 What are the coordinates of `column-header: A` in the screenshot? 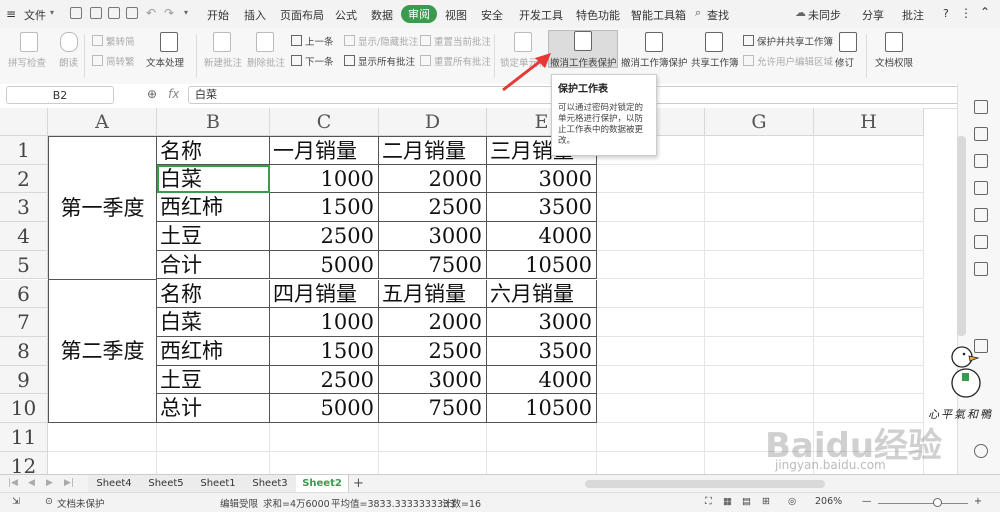 It's located at (102, 122).